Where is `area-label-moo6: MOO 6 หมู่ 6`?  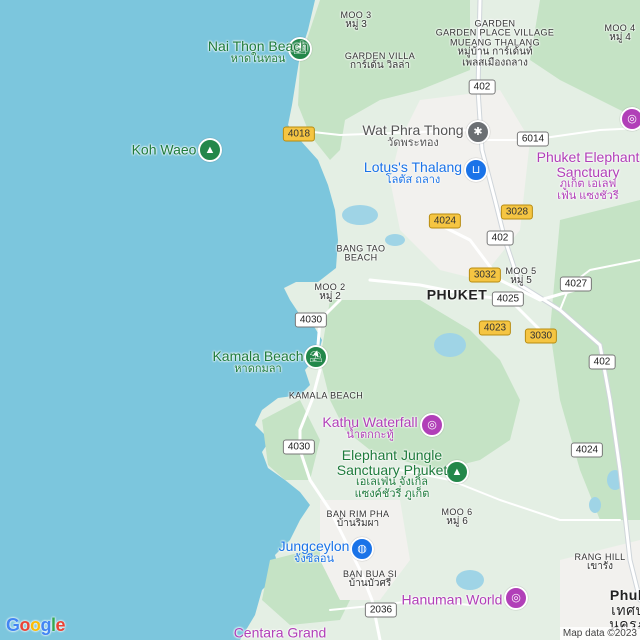 area-label-moo6: MOO 6 หมู่ 6 is located at coordinates (457, 517).